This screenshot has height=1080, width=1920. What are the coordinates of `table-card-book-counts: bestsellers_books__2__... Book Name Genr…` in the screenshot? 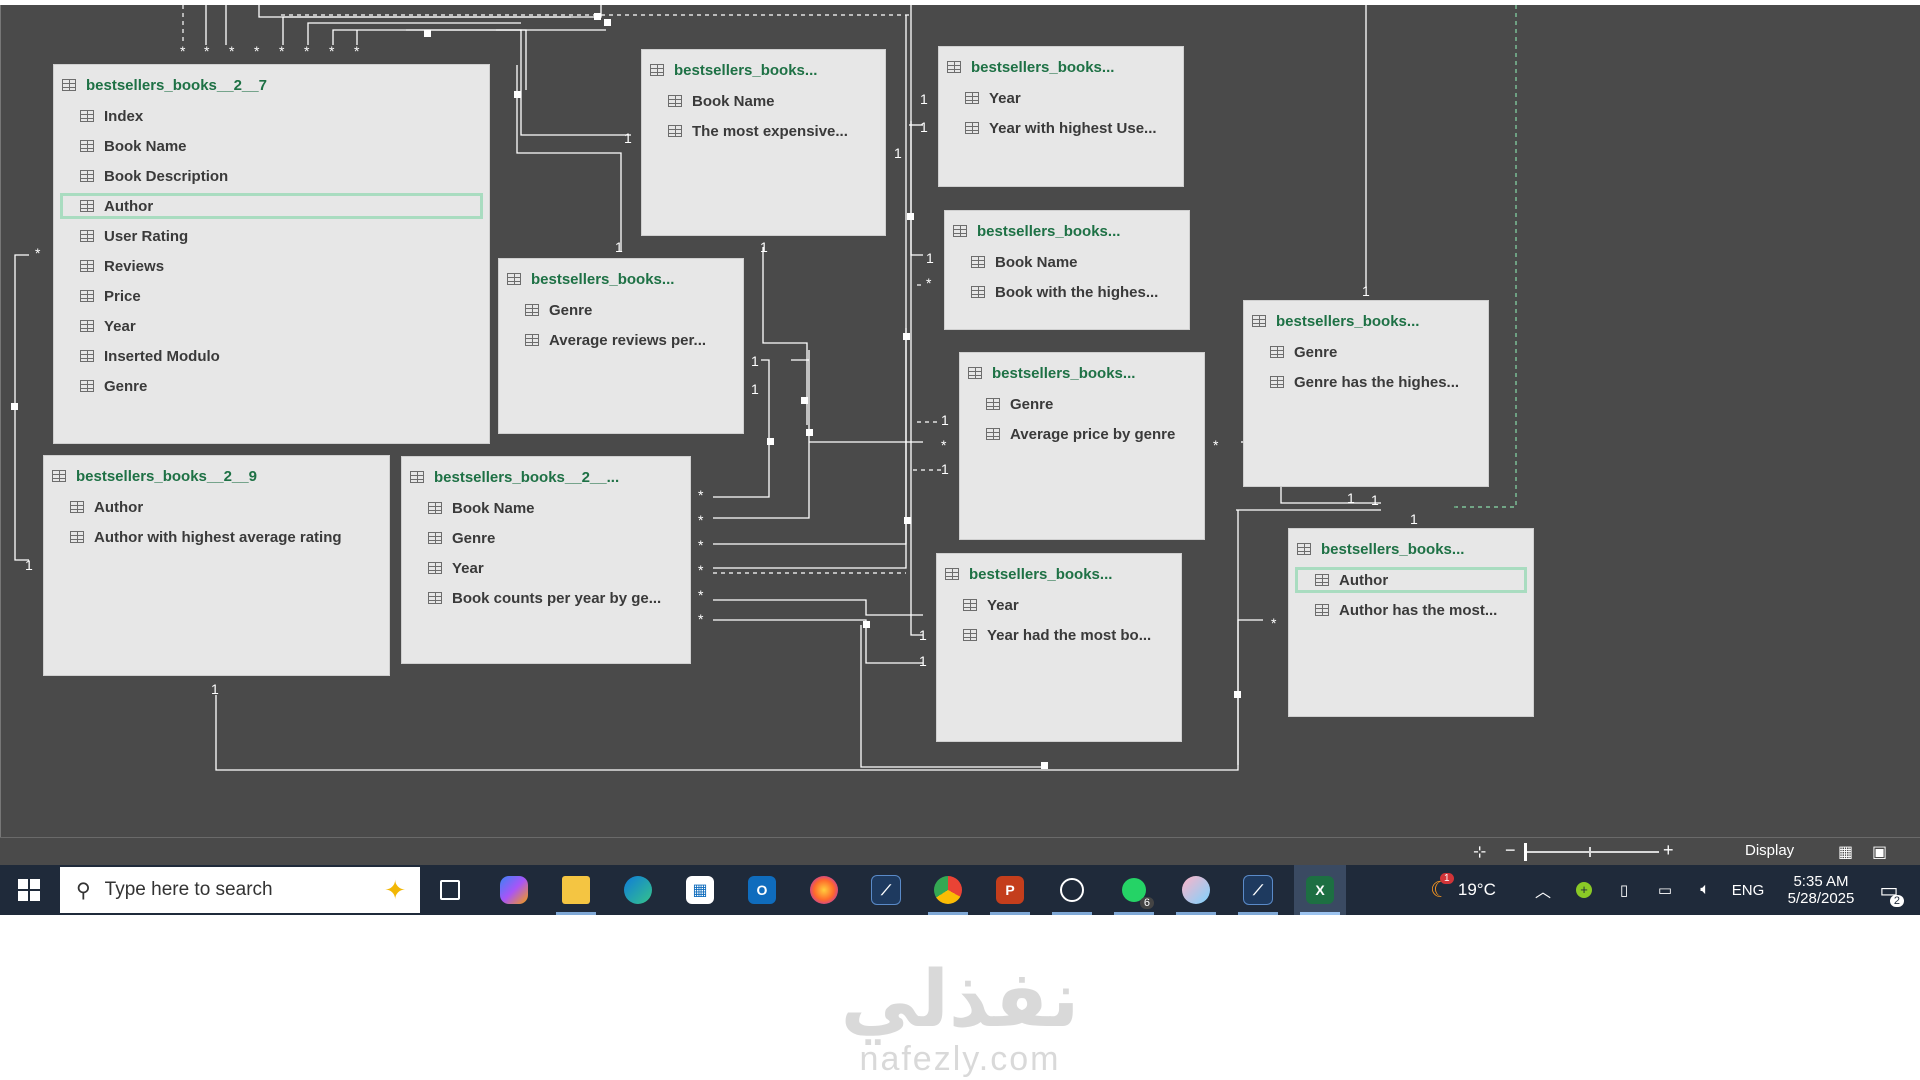 It's located at (546, 560).